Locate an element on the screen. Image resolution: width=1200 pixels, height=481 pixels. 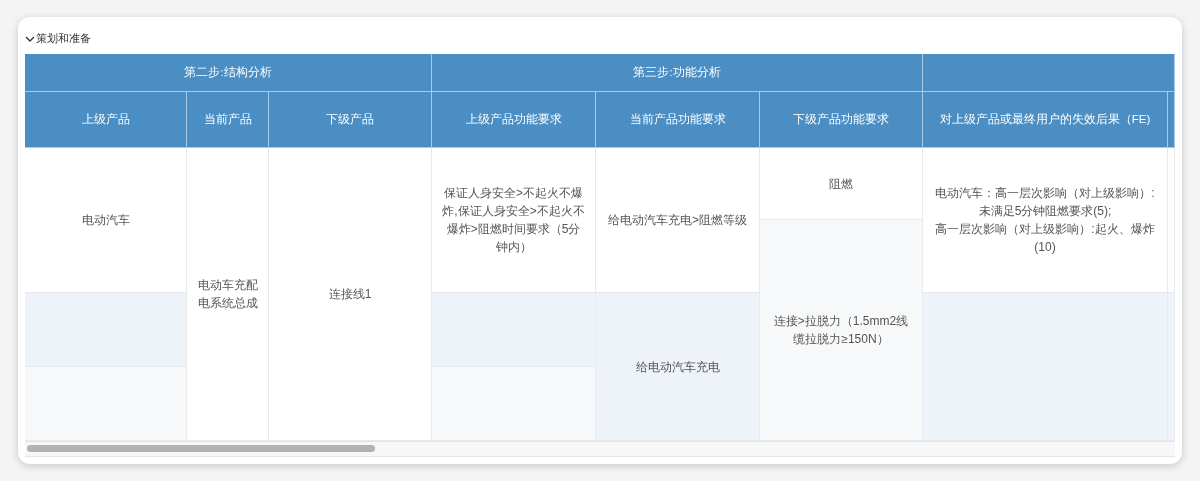
horizontal-scrollbar is located at coordinates (600, 449).